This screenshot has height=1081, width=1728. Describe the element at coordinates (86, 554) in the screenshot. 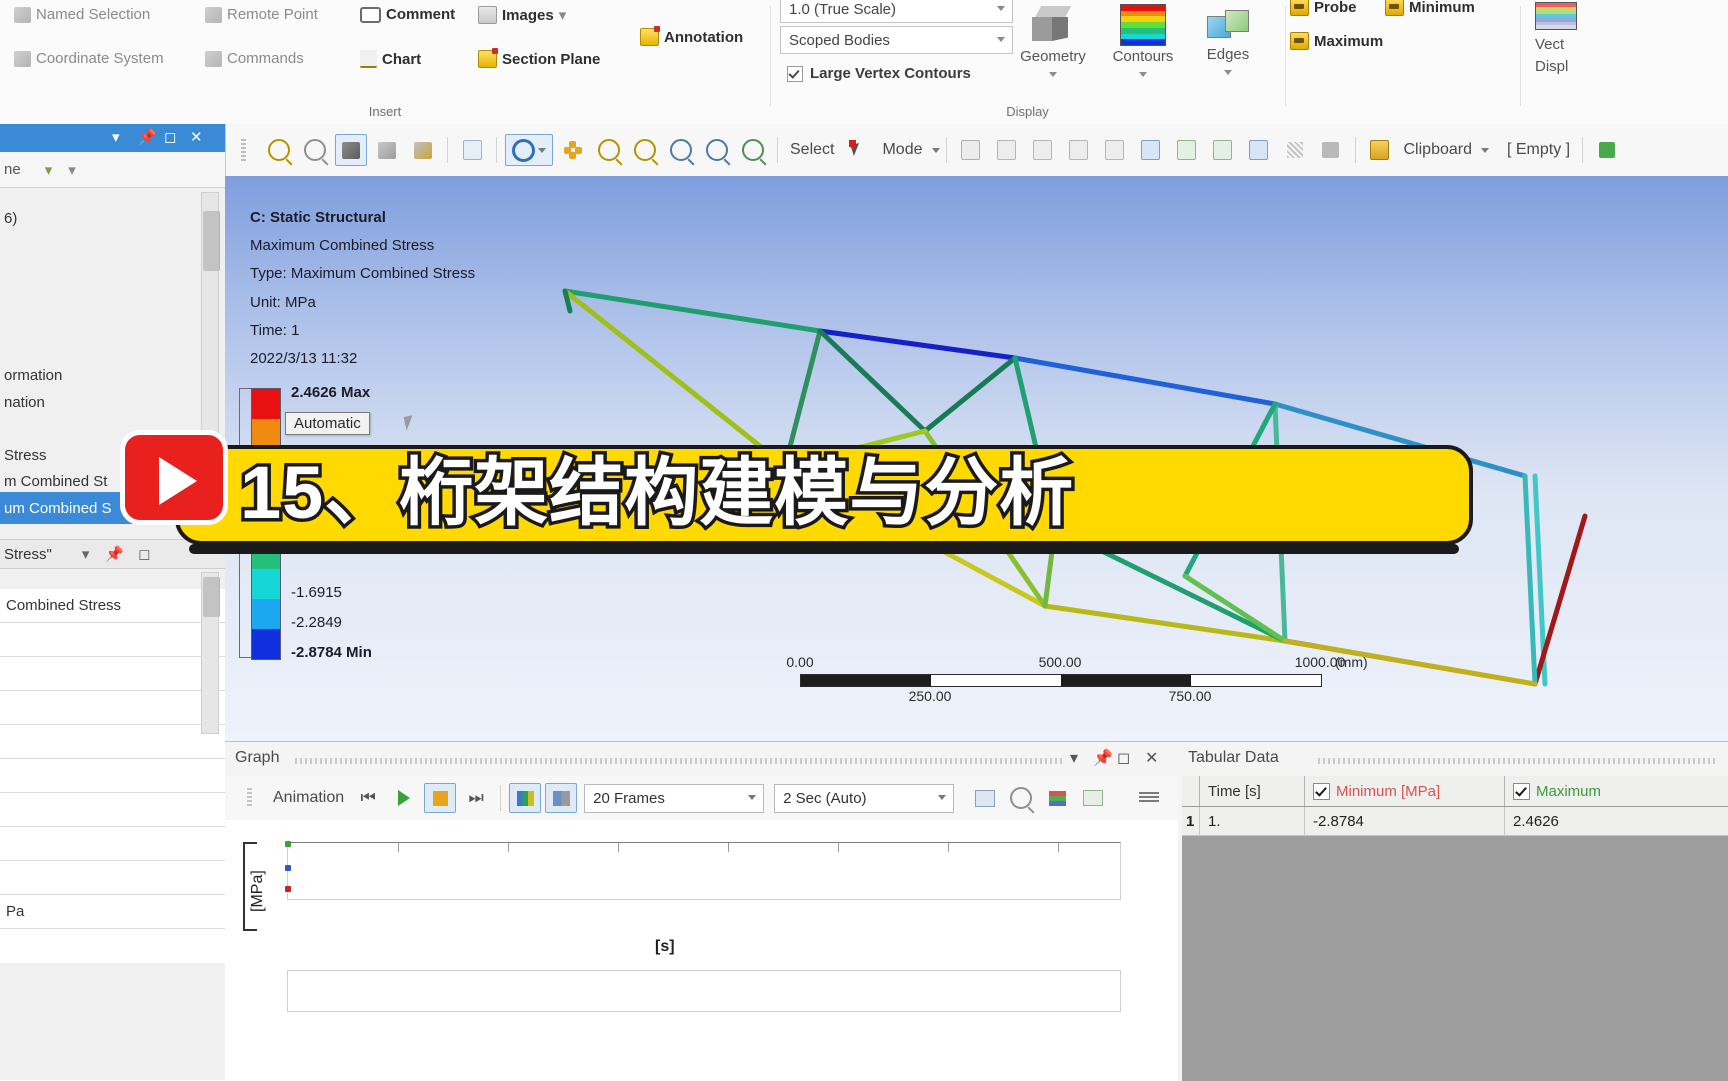

I see `details-chevron-icon: ▾` at that location.